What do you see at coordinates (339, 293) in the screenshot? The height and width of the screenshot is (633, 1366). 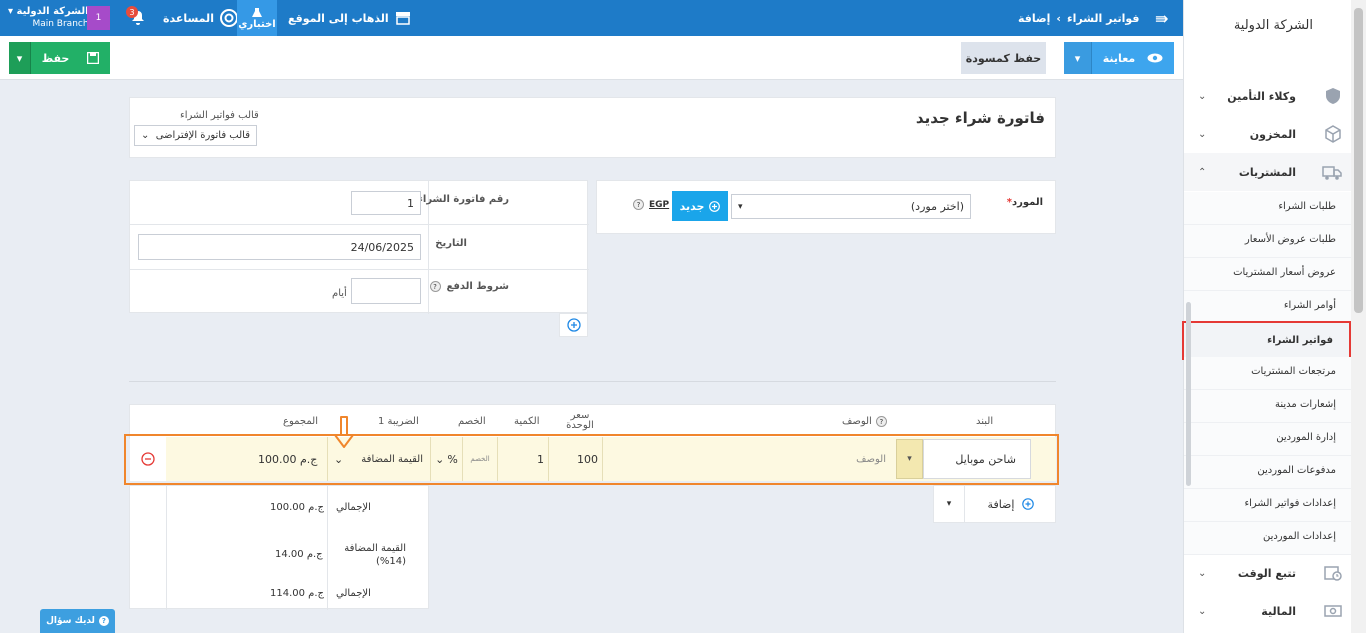 I see `days-unit: أيام` at bounding box center [339, 293].